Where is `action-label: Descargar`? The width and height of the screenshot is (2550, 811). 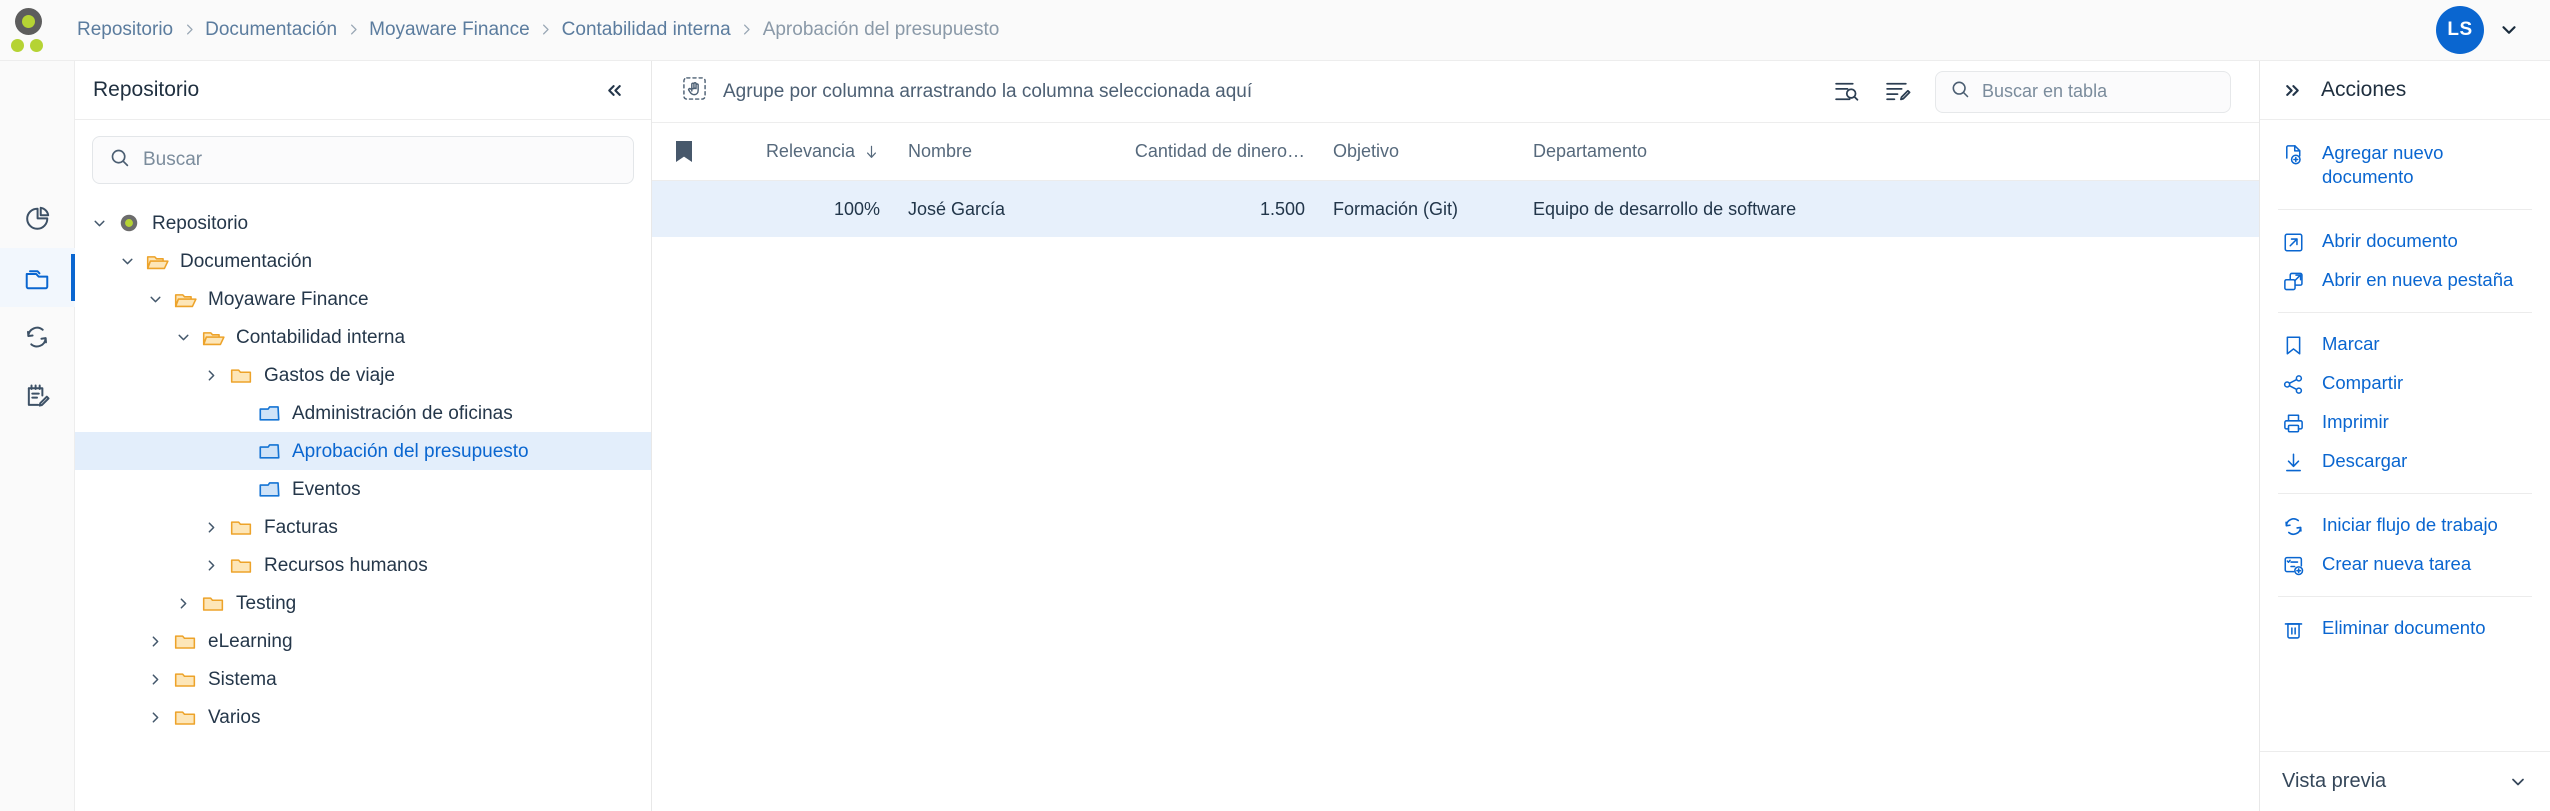
action-label: Descargar is located at coordinates (2365, 460).